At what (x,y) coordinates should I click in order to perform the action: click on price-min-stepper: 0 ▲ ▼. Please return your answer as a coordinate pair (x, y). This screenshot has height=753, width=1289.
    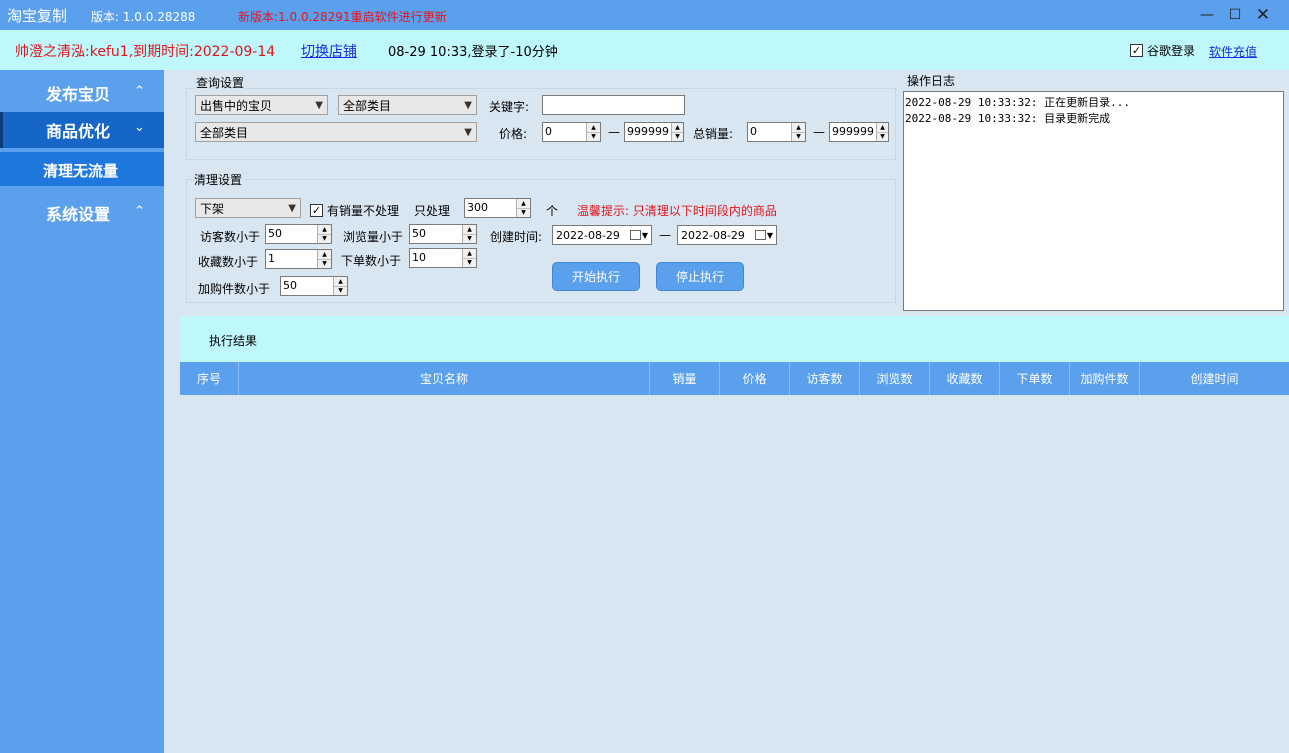
    Looking at the image, I should click on (571, 132).